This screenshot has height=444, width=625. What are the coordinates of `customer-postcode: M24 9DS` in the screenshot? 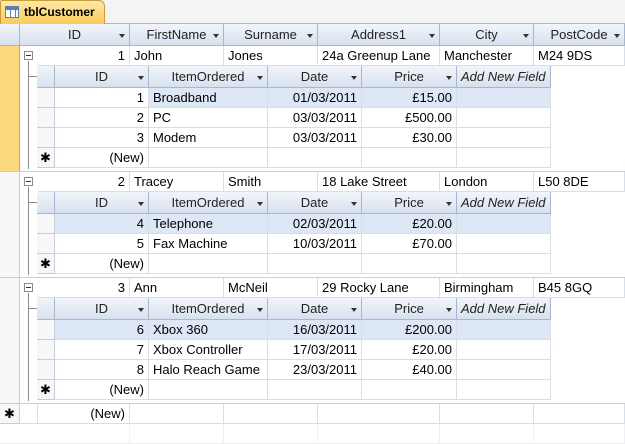 It's located at (579, 56).